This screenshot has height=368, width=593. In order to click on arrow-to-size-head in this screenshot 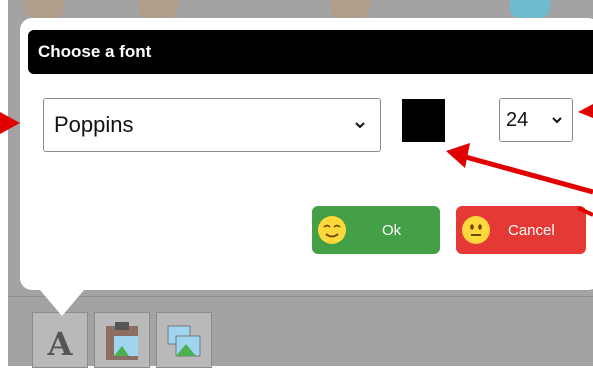, I will do `click(585, 111)`.